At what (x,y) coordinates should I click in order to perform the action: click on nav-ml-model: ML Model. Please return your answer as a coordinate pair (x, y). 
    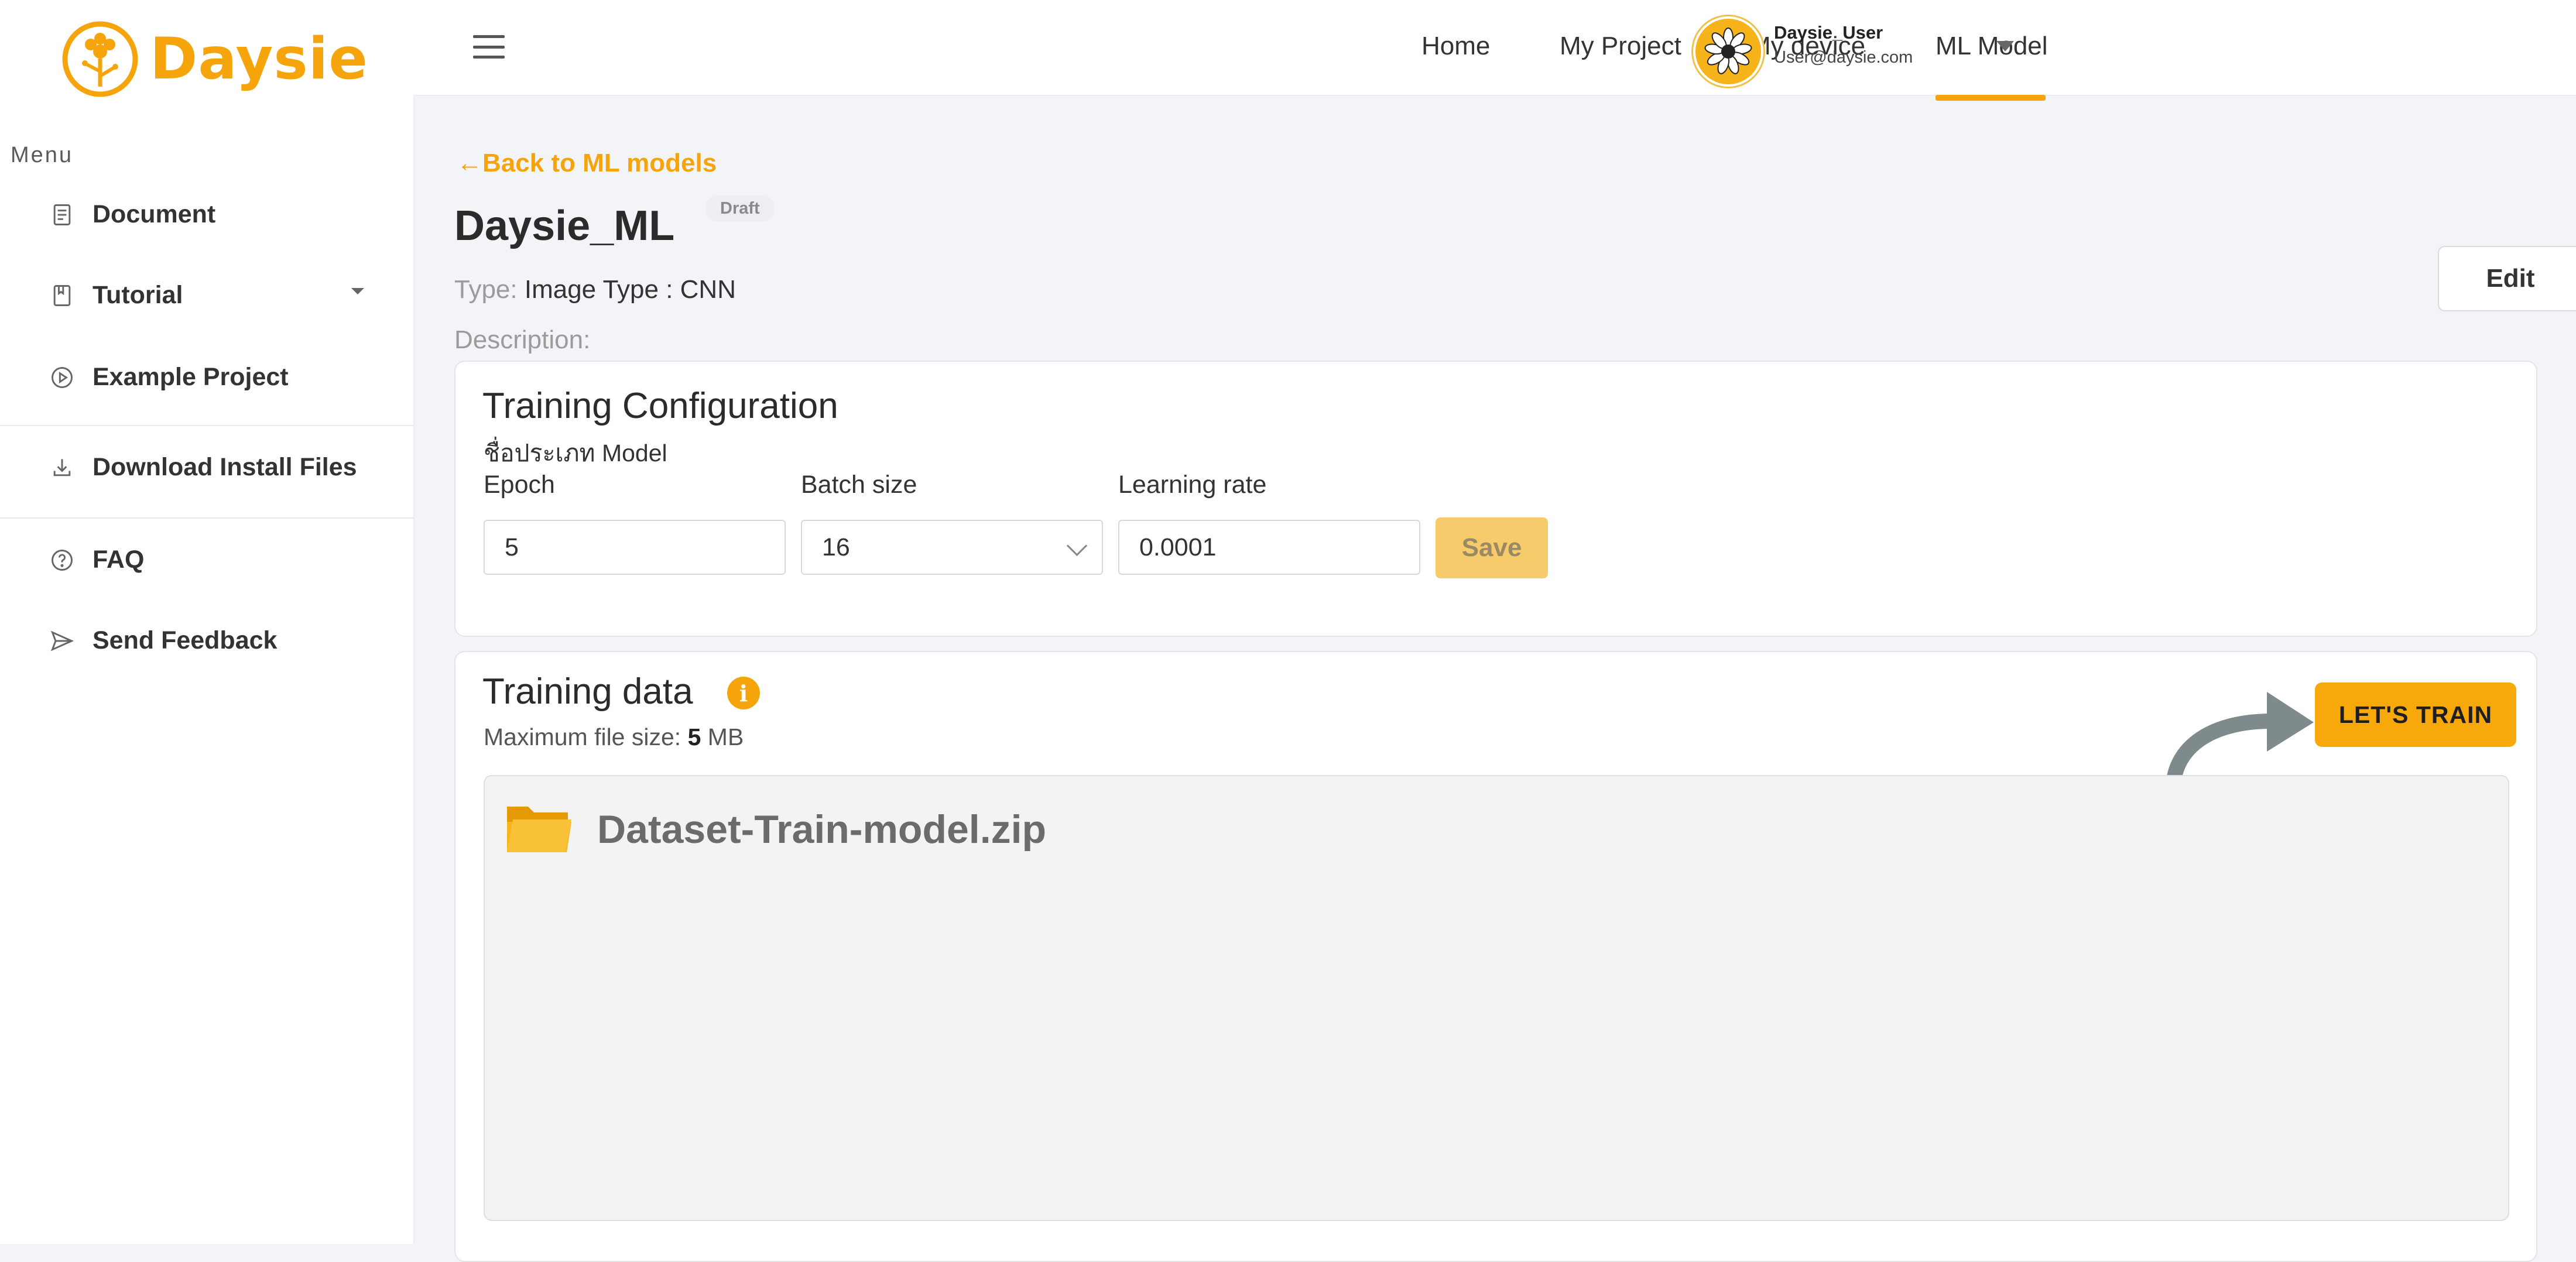
    Looking at the image, I should click on (1992, 47).